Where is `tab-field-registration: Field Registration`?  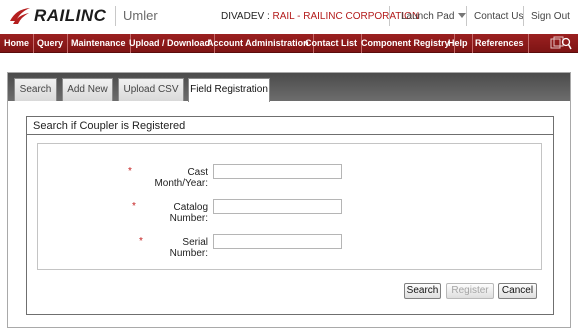 tab-field-registration: Field Registration is located at coordinates (229, 90).